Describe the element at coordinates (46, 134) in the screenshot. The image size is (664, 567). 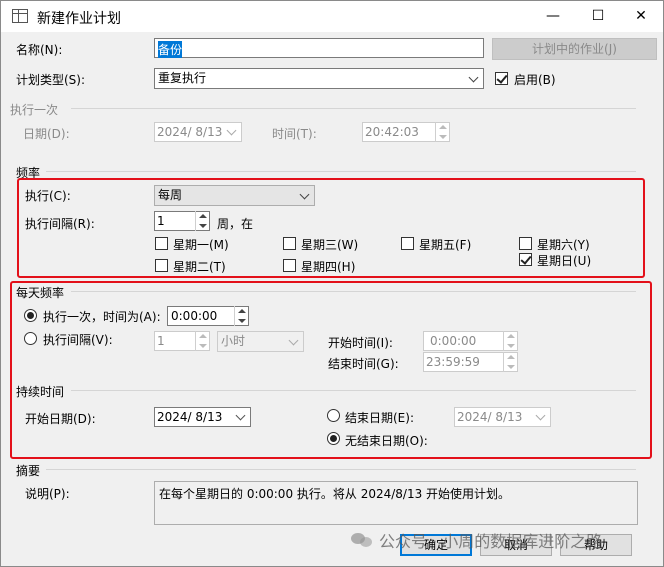
I see `one-time-date-label: 日期(D):` at that location.